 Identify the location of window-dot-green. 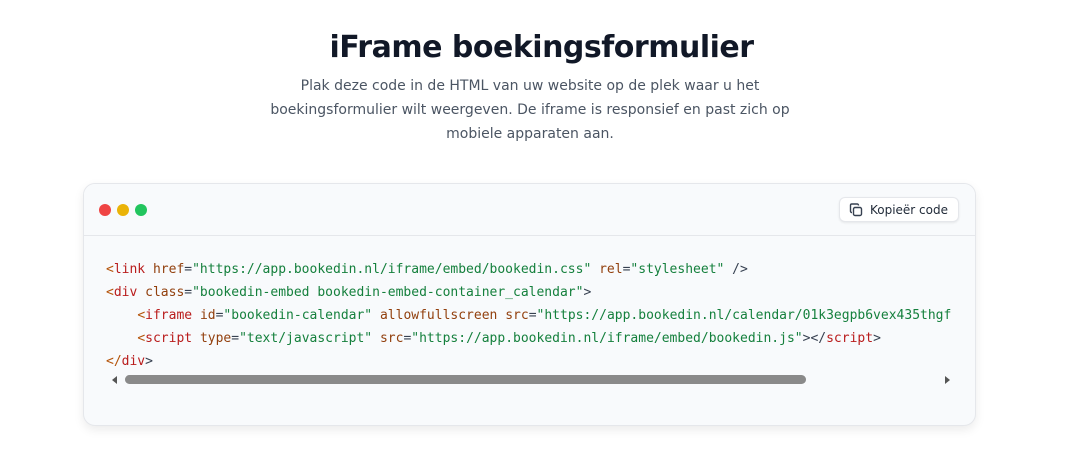
(141, 210).